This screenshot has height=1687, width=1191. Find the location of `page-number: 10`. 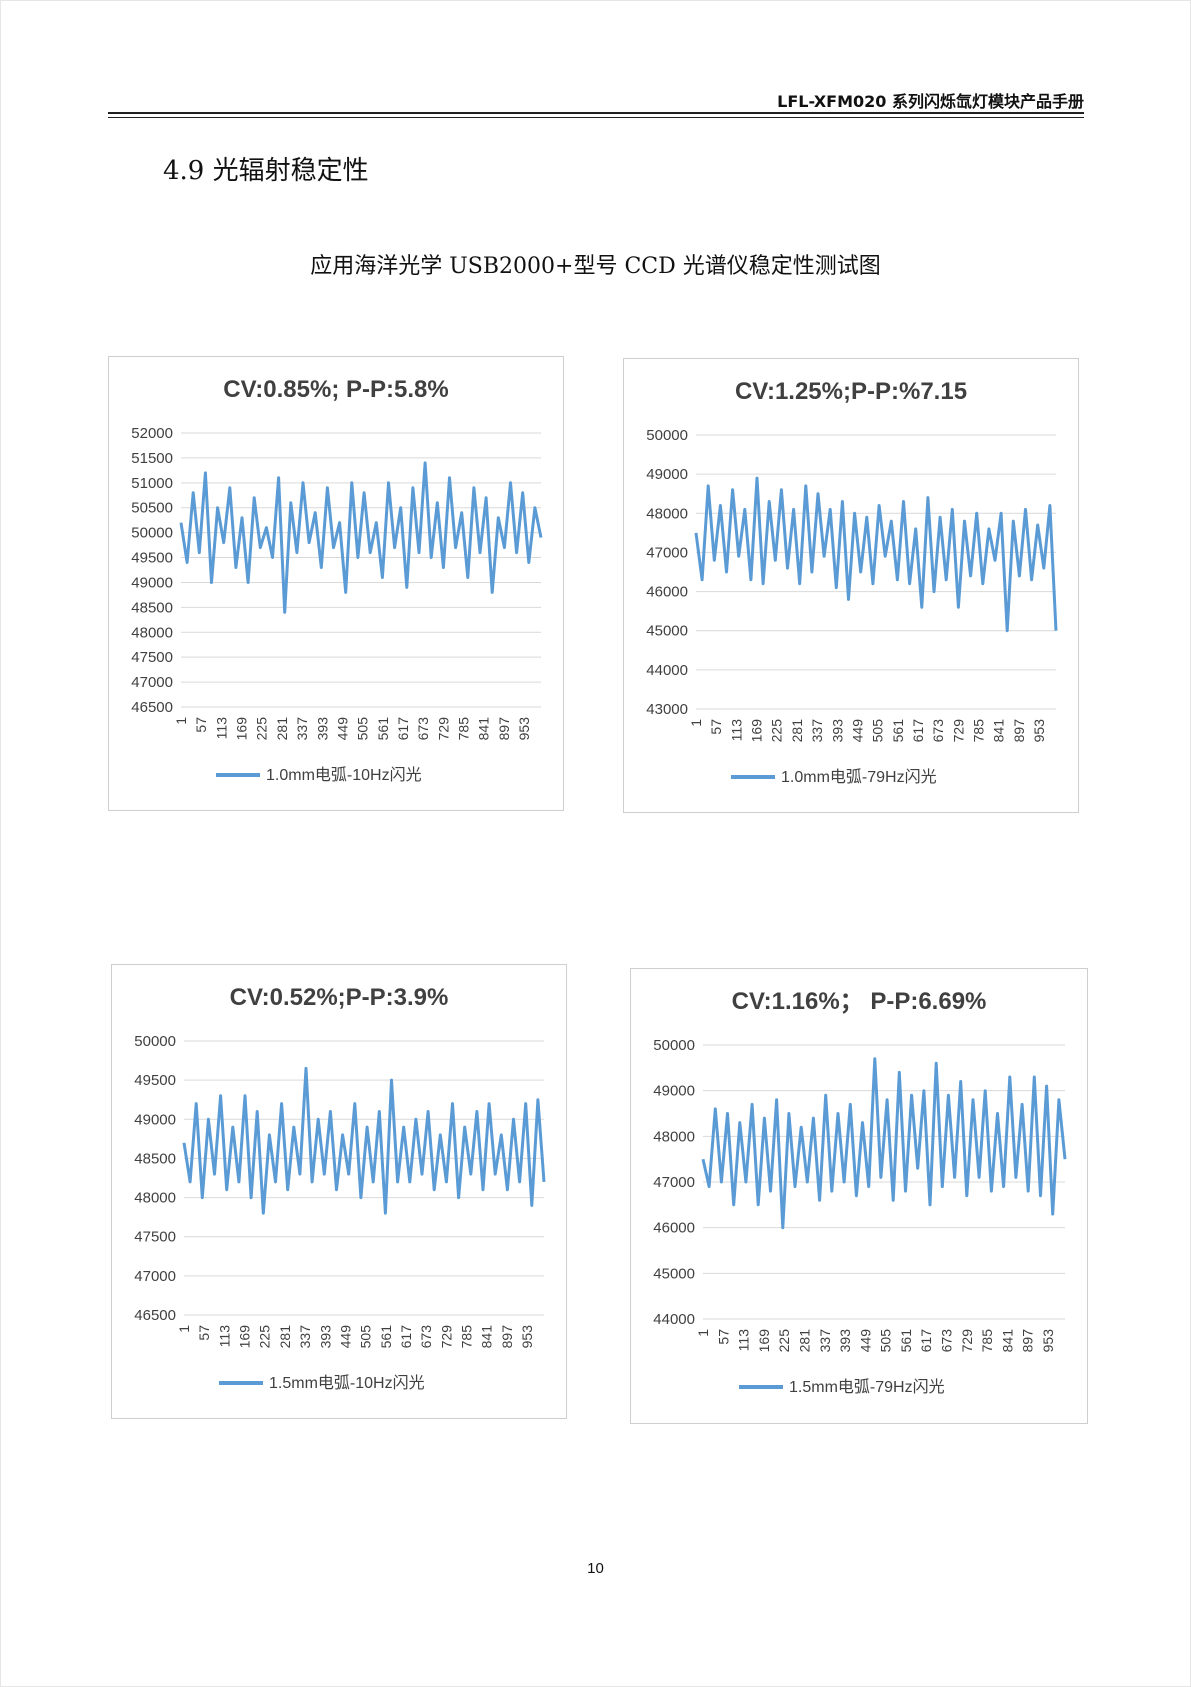

page-number: 10 is located at coordinates (595, 1568).